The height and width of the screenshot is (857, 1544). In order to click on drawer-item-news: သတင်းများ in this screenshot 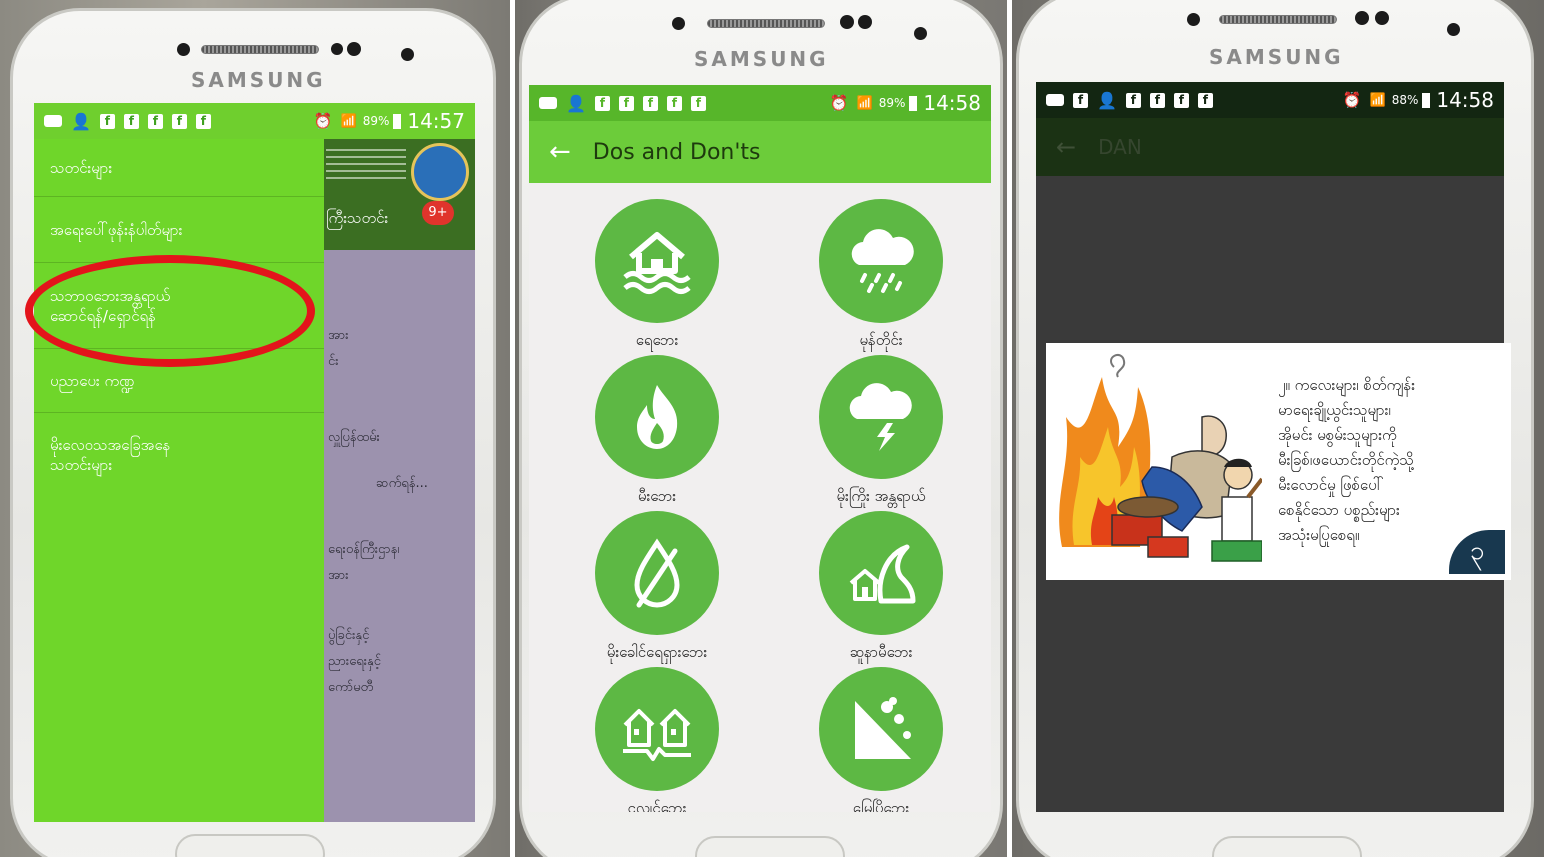, I will do `click(179, 168)`.